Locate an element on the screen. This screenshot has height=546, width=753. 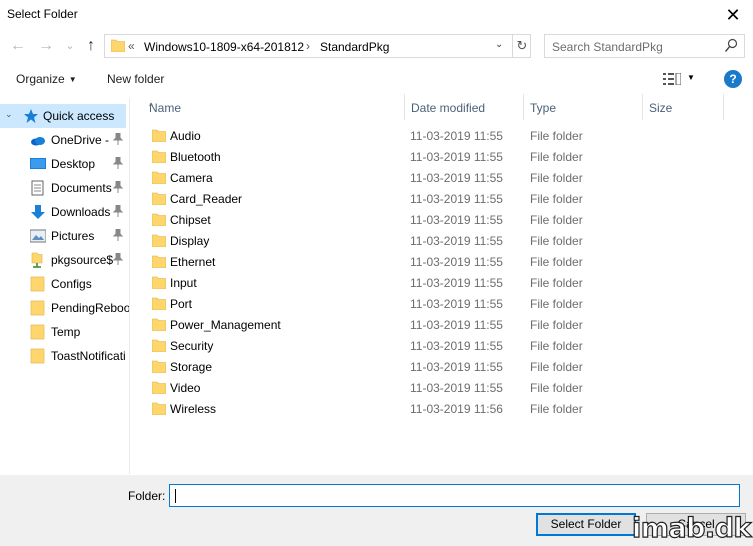
table-row: Card_Reader 11-03-2019 11:55 File folder is located at coordinates (442, 199).